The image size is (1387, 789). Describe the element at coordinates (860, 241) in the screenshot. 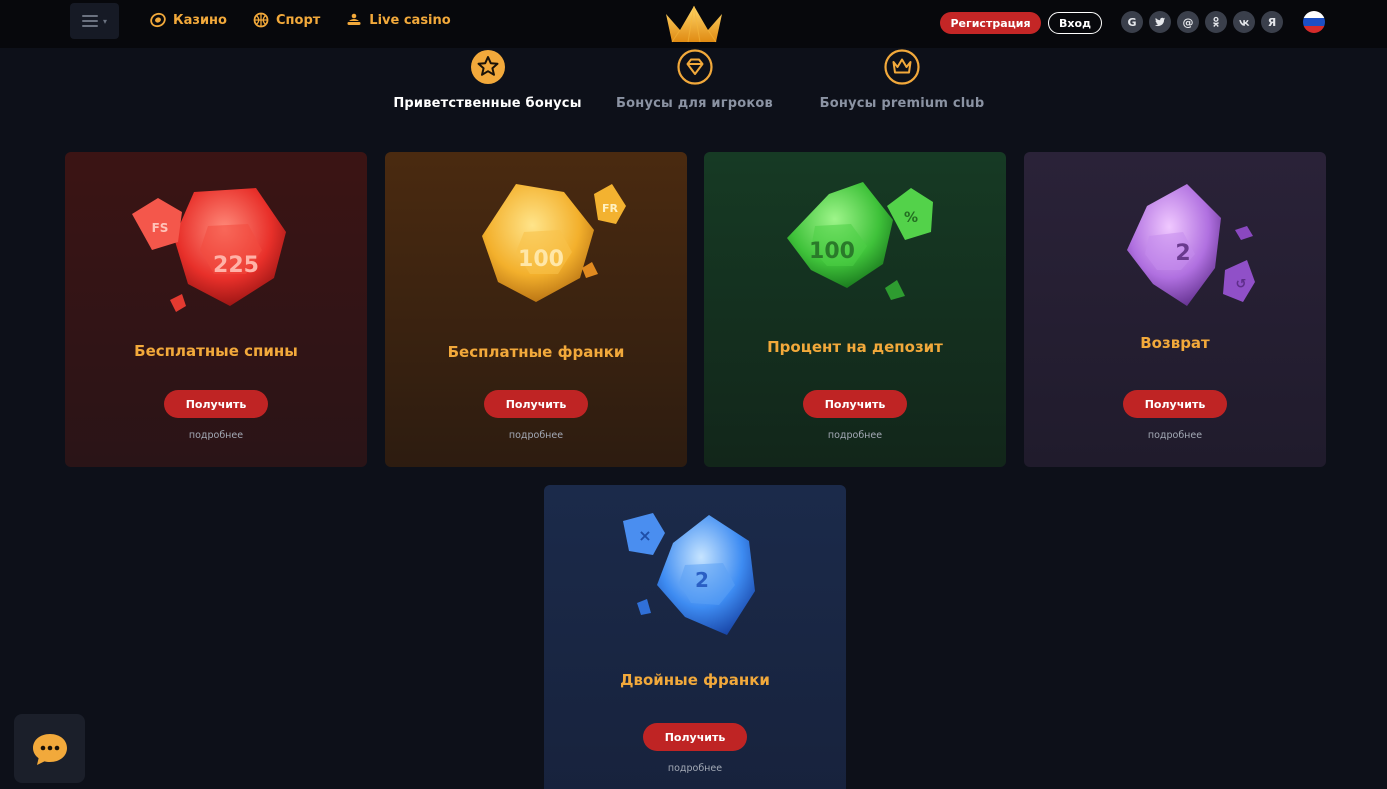

I see `green-gem-icon: 100 %` at that location.